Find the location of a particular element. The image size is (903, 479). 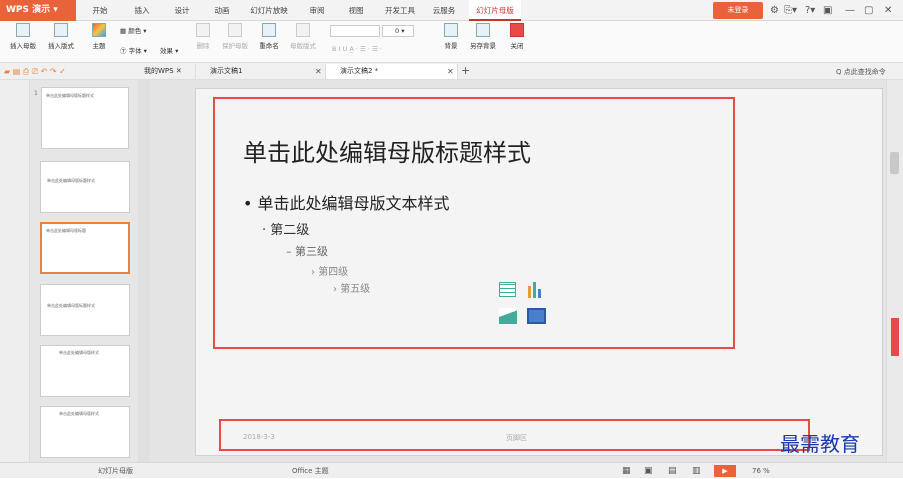

close-master-label: 关闭 is located at coordinates (517, 46).